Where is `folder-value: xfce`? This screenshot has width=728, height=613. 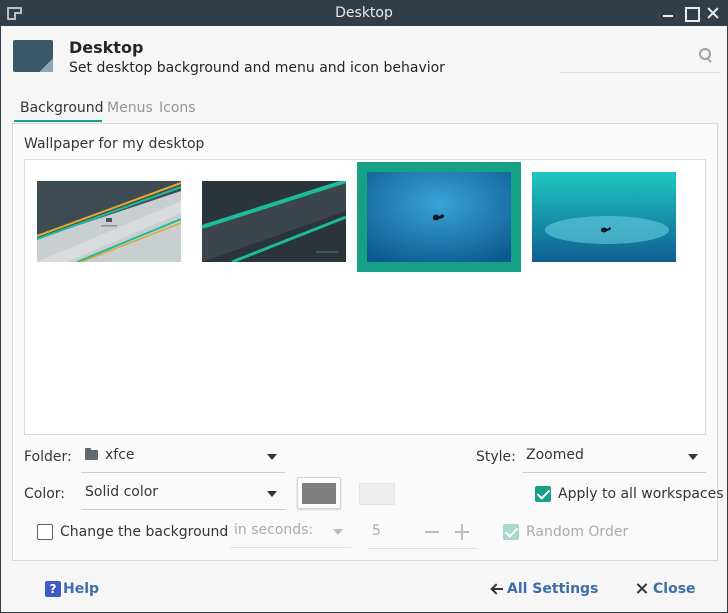
folder-value: xfce is located at coordinates (120, 455).